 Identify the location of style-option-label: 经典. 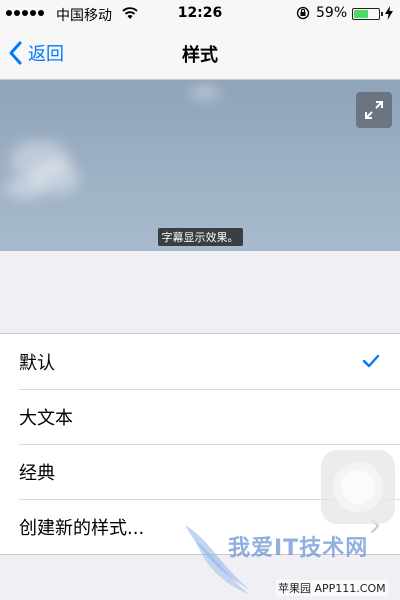
(37, 473).